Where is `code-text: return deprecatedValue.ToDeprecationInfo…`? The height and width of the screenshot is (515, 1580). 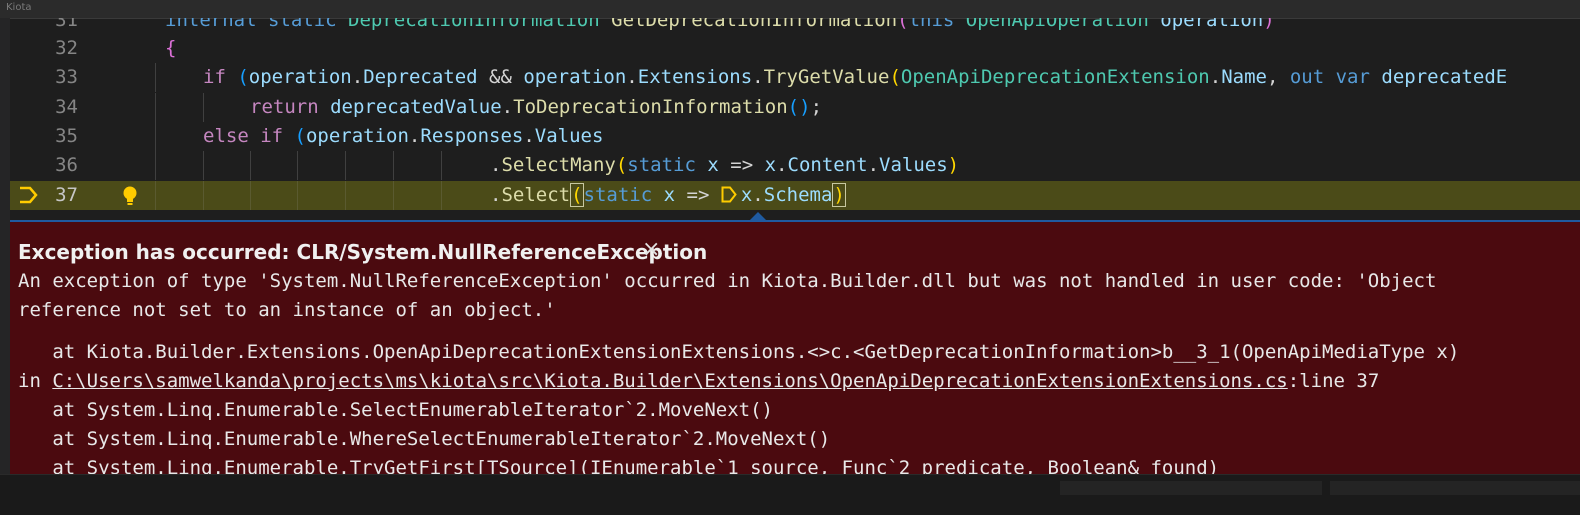
code-text: return deprecatedValue.ToDeprecationInfo… is located at coordinates (536, 107).